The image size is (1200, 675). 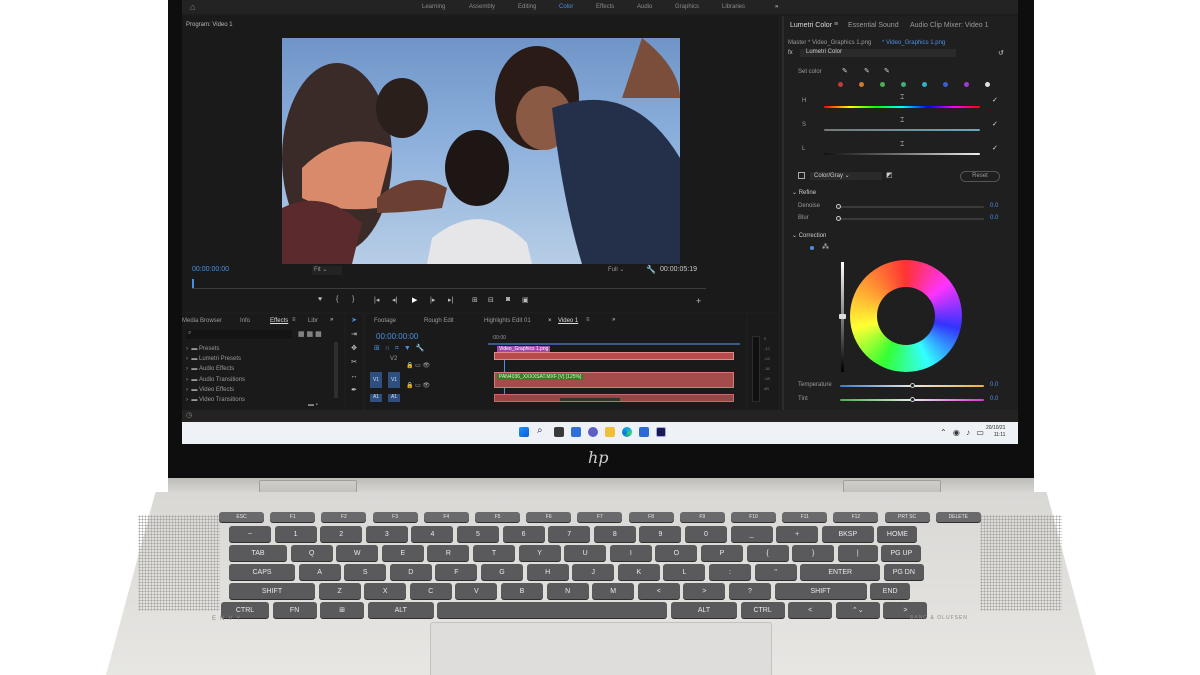 I want to click on effects-item-presets: › ▬ Presets, so click(x=215, y=349).